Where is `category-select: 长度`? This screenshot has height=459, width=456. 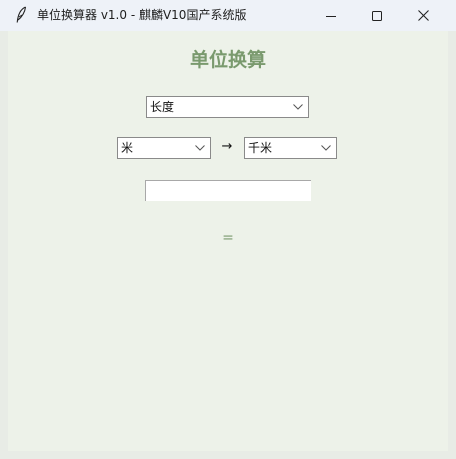 category-select: 长度 is located at coordinates (227, 107).